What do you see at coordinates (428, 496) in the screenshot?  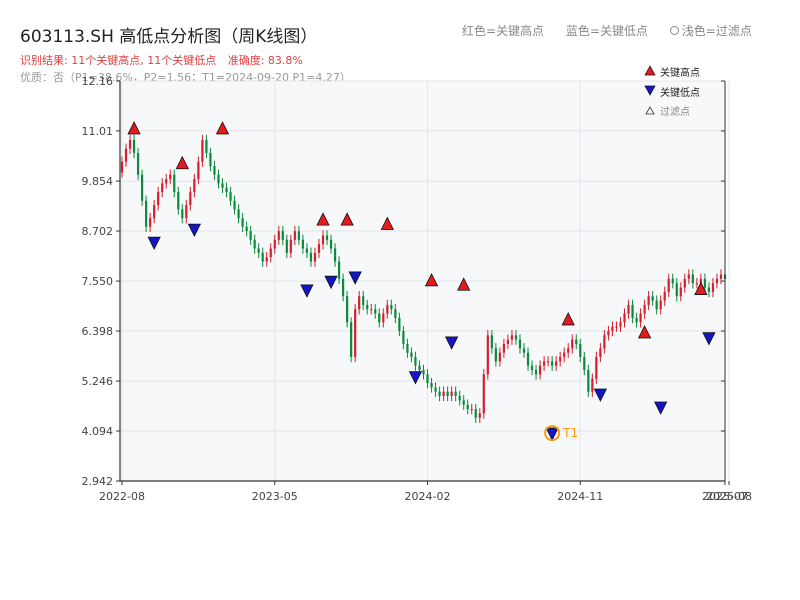 I see `x-tick-label: 2024-02` at bounding box center [428, 496].